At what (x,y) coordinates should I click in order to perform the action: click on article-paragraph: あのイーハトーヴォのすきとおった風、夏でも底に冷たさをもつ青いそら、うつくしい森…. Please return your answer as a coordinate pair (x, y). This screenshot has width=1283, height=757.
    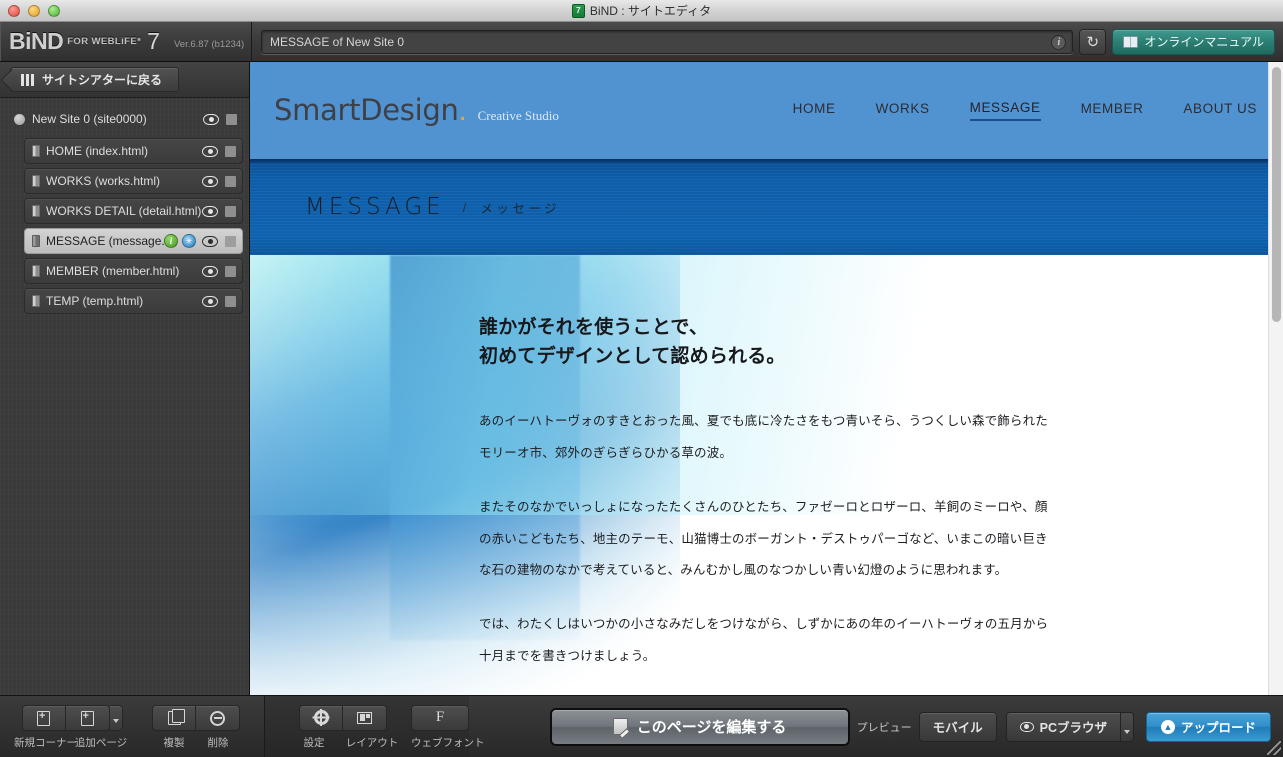
    Looking at the image, I should click on (763, 436).